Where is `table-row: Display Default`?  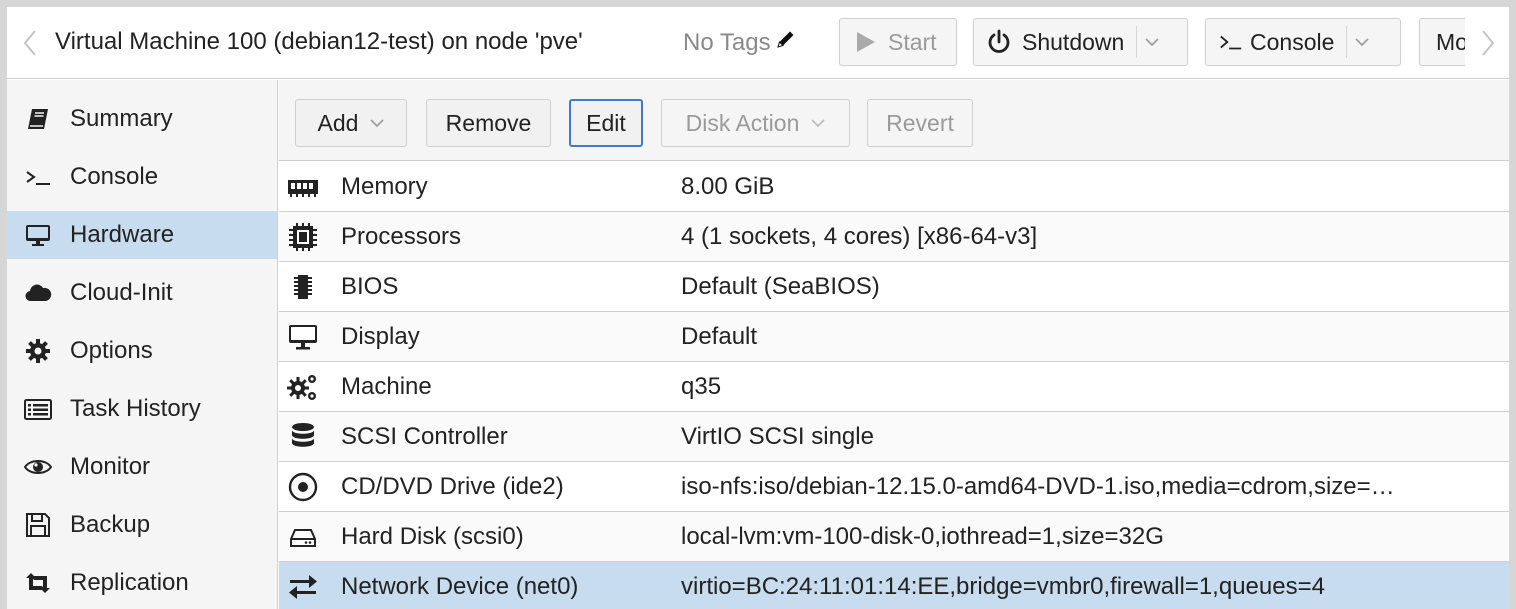
table-row: Display Default is located at coordinates (894, 337).